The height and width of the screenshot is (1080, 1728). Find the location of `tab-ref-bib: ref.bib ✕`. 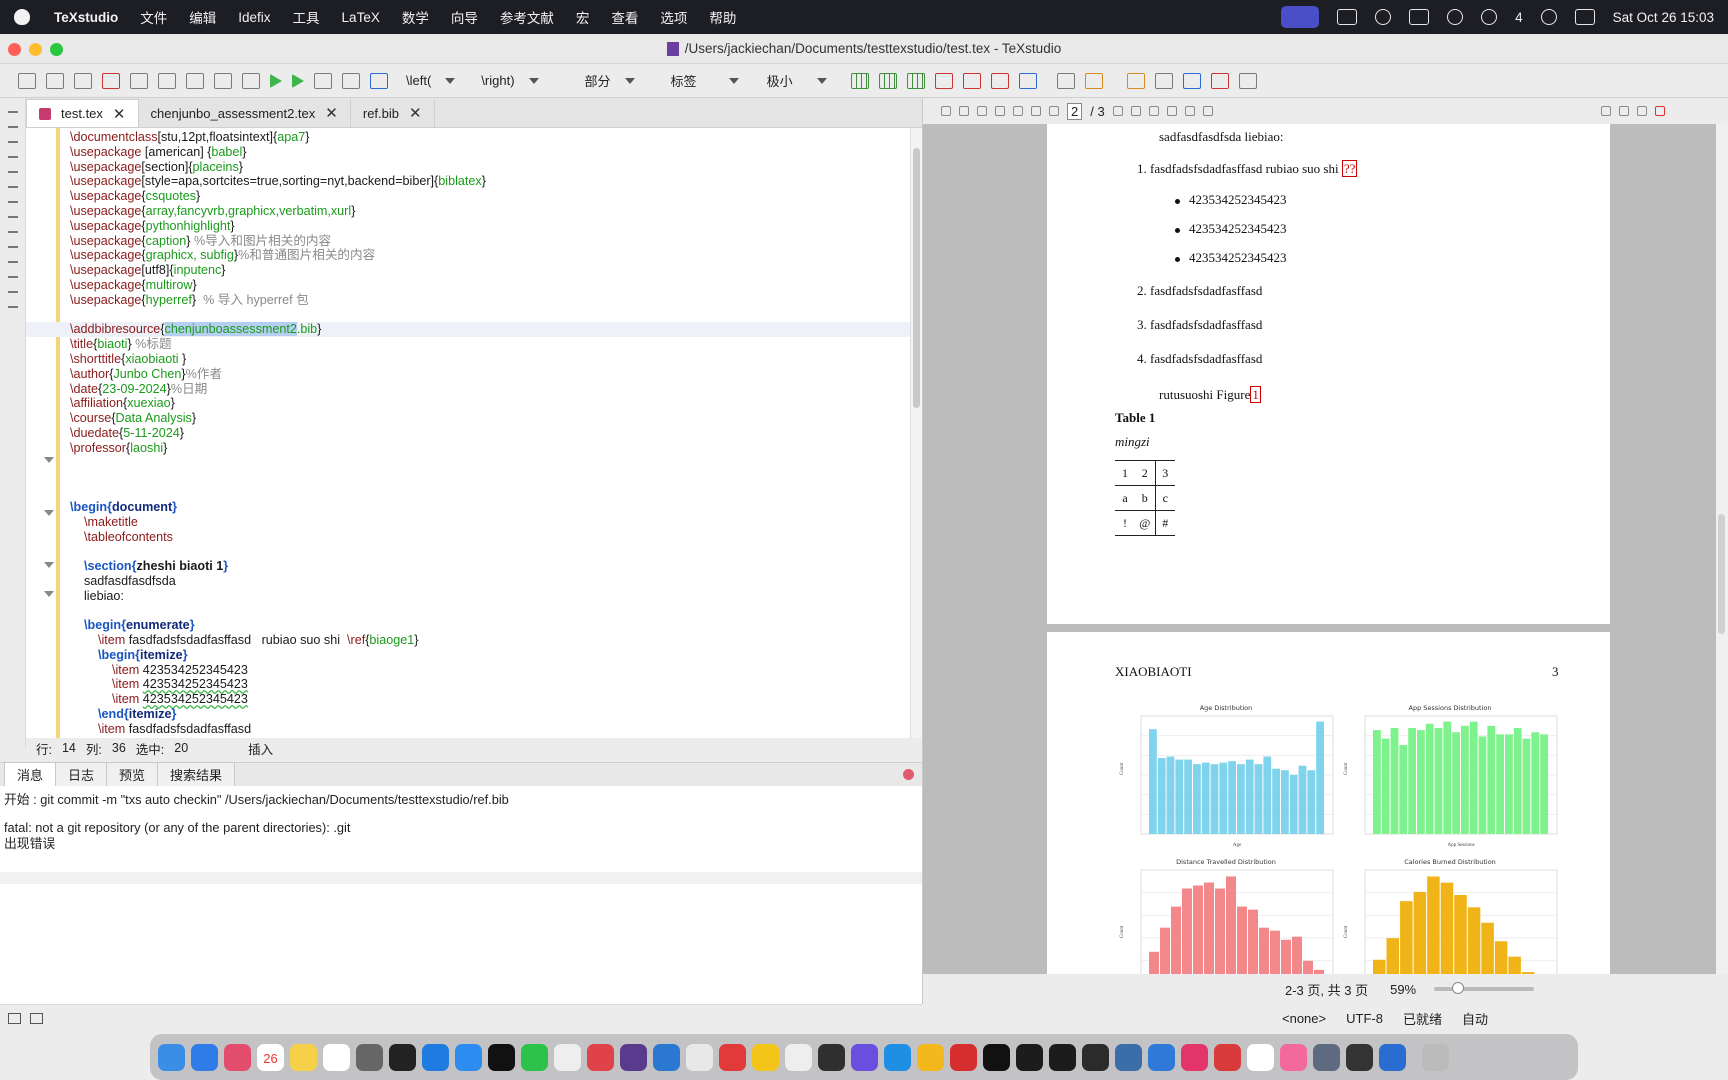

tab-ref-bib: ref.bib ✕ is located at coordinates (393, 113).